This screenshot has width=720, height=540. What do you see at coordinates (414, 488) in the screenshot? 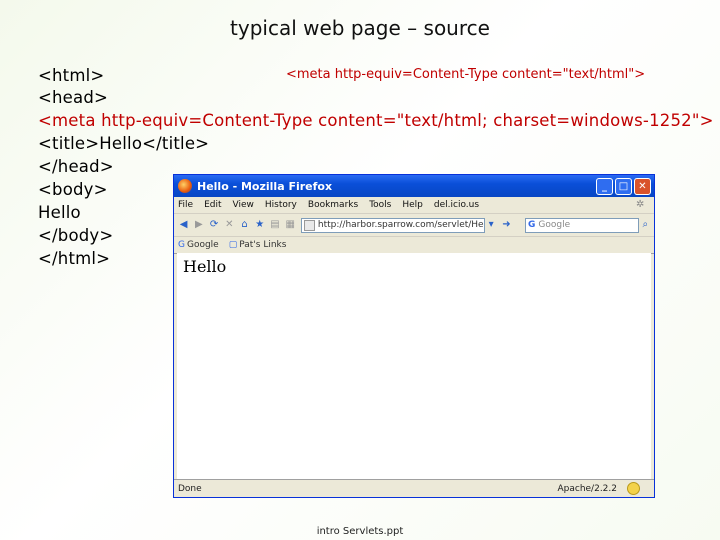
I see `status-bar: Done Apache/2.2.2` at bounding box center [414, 488].